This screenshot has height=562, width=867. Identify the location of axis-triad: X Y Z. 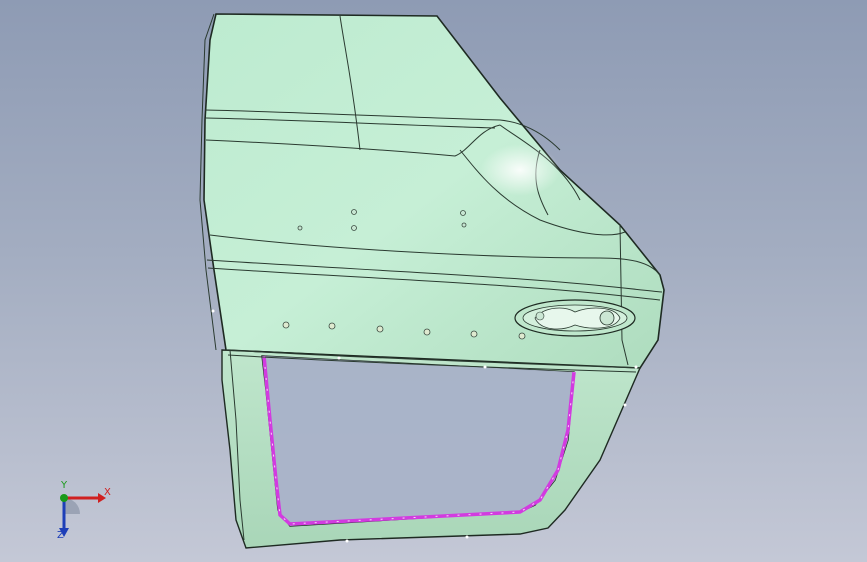
(84, 513).